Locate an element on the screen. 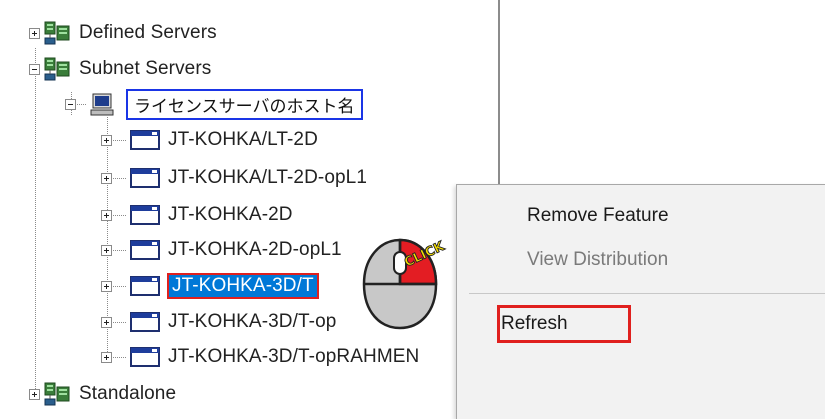  menu-separator is located at coordinates (647, 293).